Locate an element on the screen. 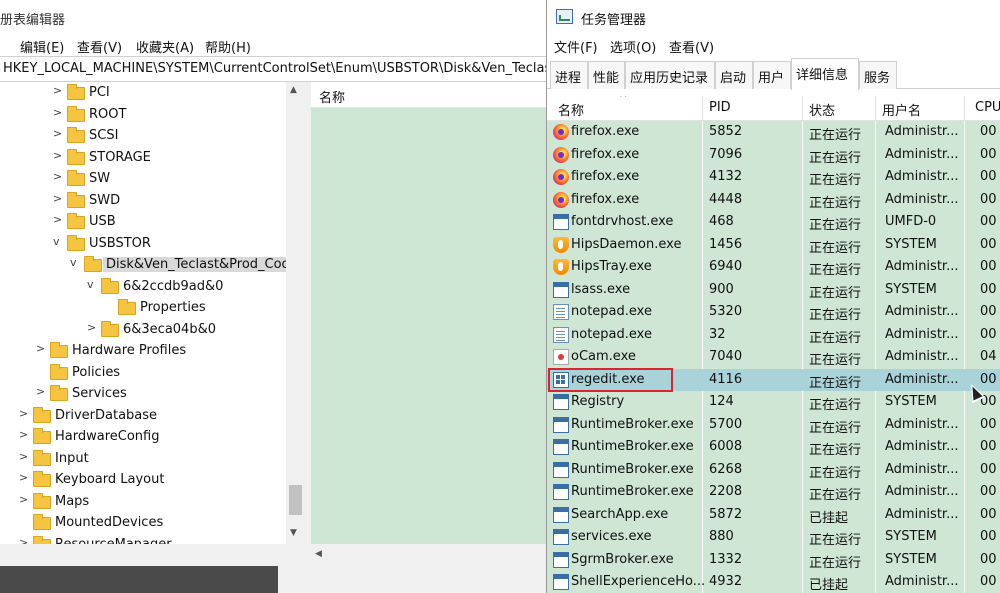 This screenshot has width=1000, height=593. tree-node: > PCI is located at coordinates (145, 93).